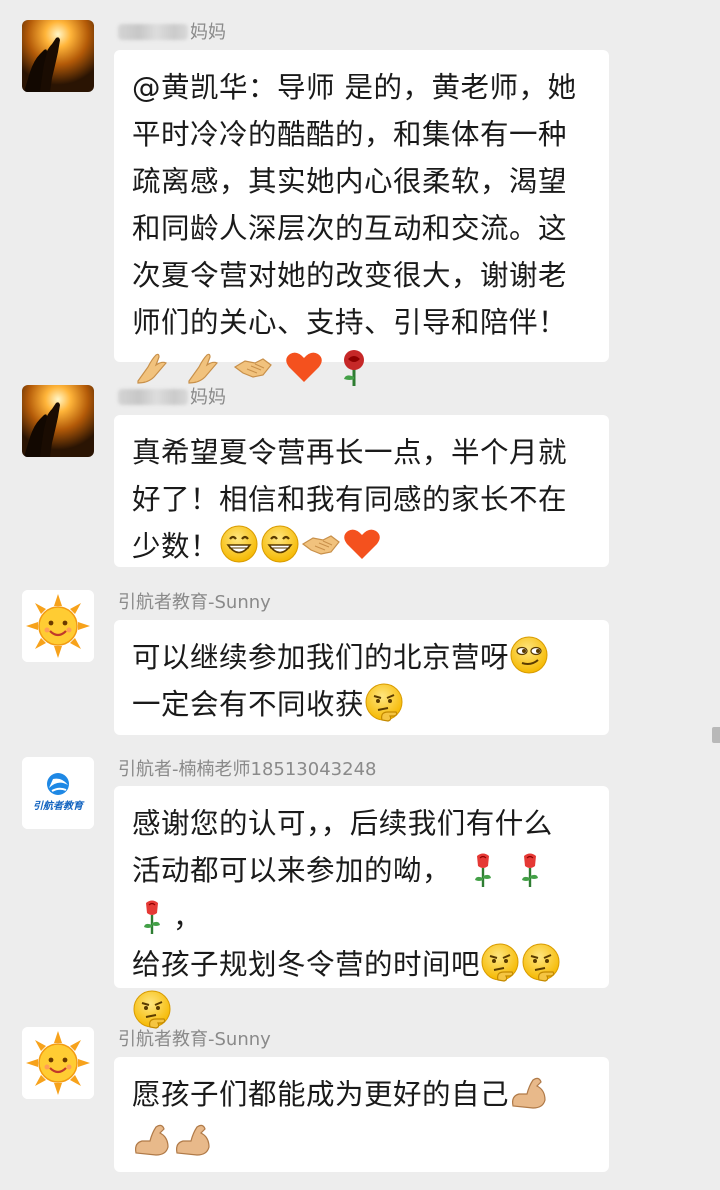 The height and width of the screenshot is (1190, 720). Describe the element at coordinates (362, 704) in the screenshot. I see `message-line-with-emoji: 一定会有不同收获` at that location.